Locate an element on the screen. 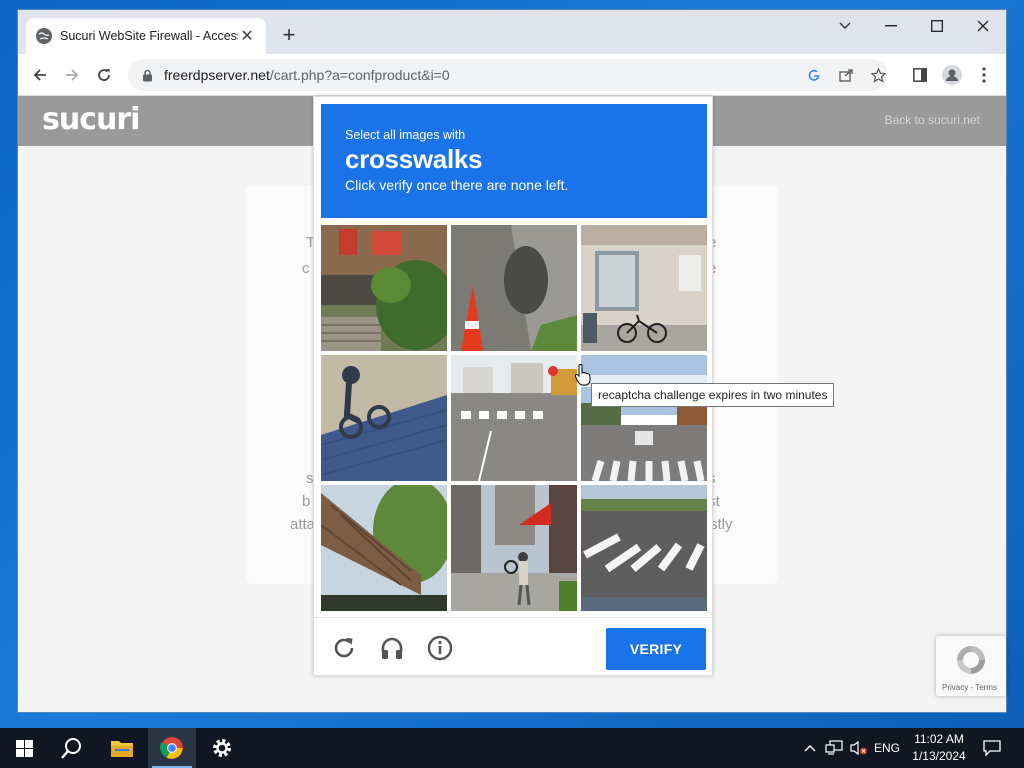 This screenshot has width=1024, height=768. captcha-target: crosswalks is located at coordinates (414, 159).